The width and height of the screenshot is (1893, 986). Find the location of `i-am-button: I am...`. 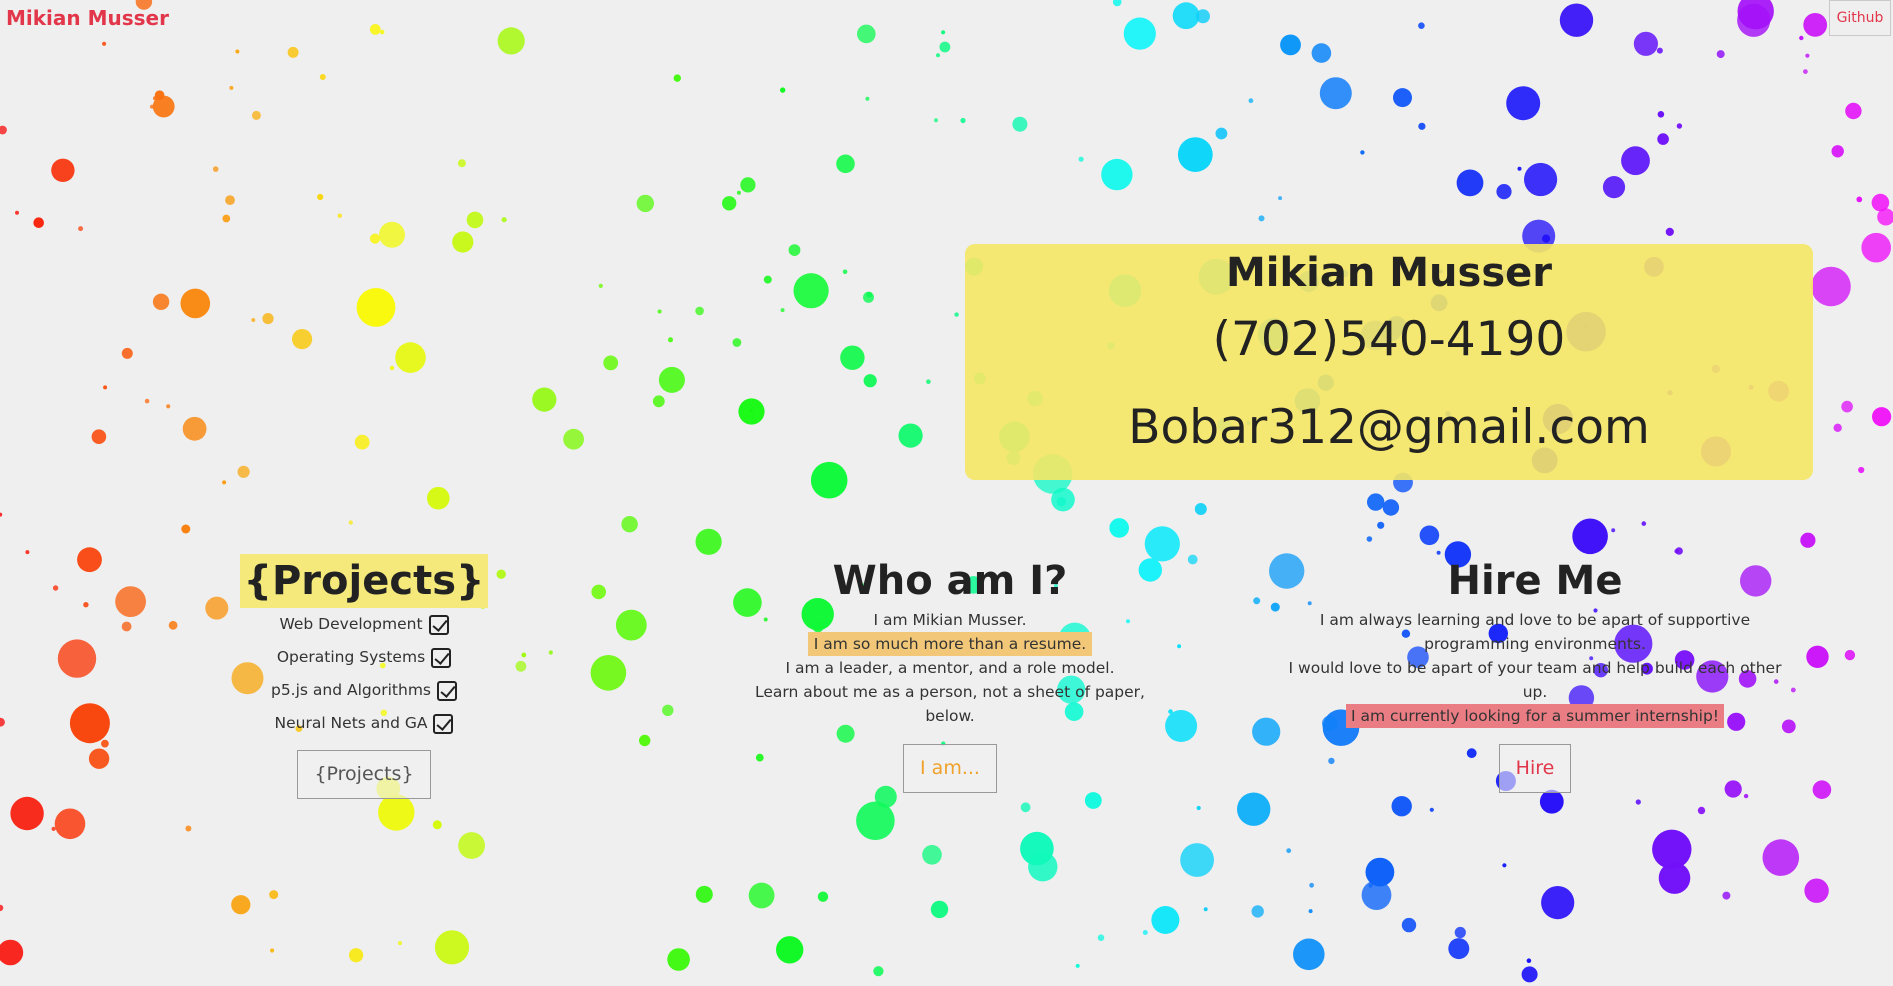

i-am-button: I am... is located at coordinates (950, 768).